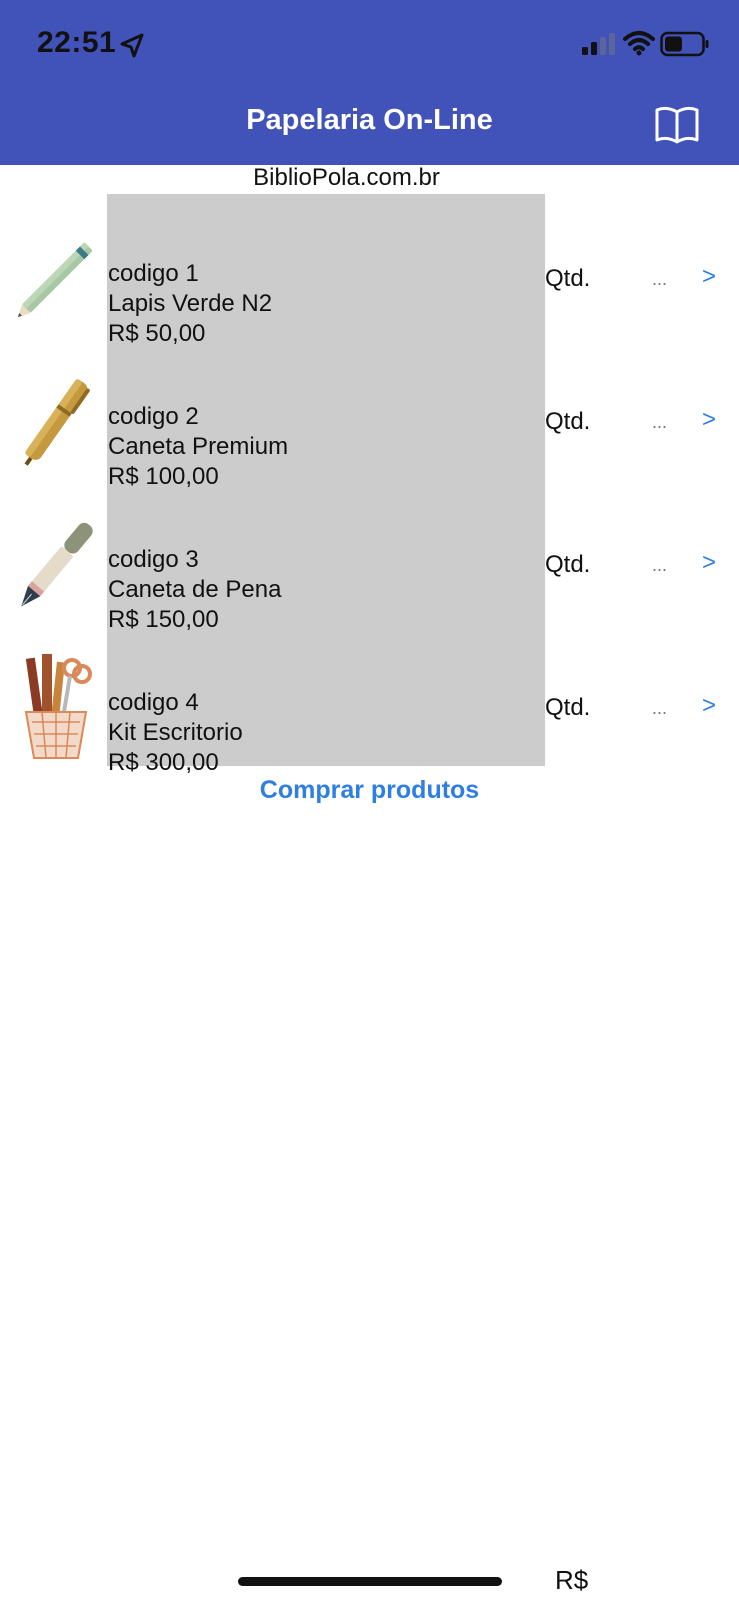  I want to click on book-icon, so click(677, 125).